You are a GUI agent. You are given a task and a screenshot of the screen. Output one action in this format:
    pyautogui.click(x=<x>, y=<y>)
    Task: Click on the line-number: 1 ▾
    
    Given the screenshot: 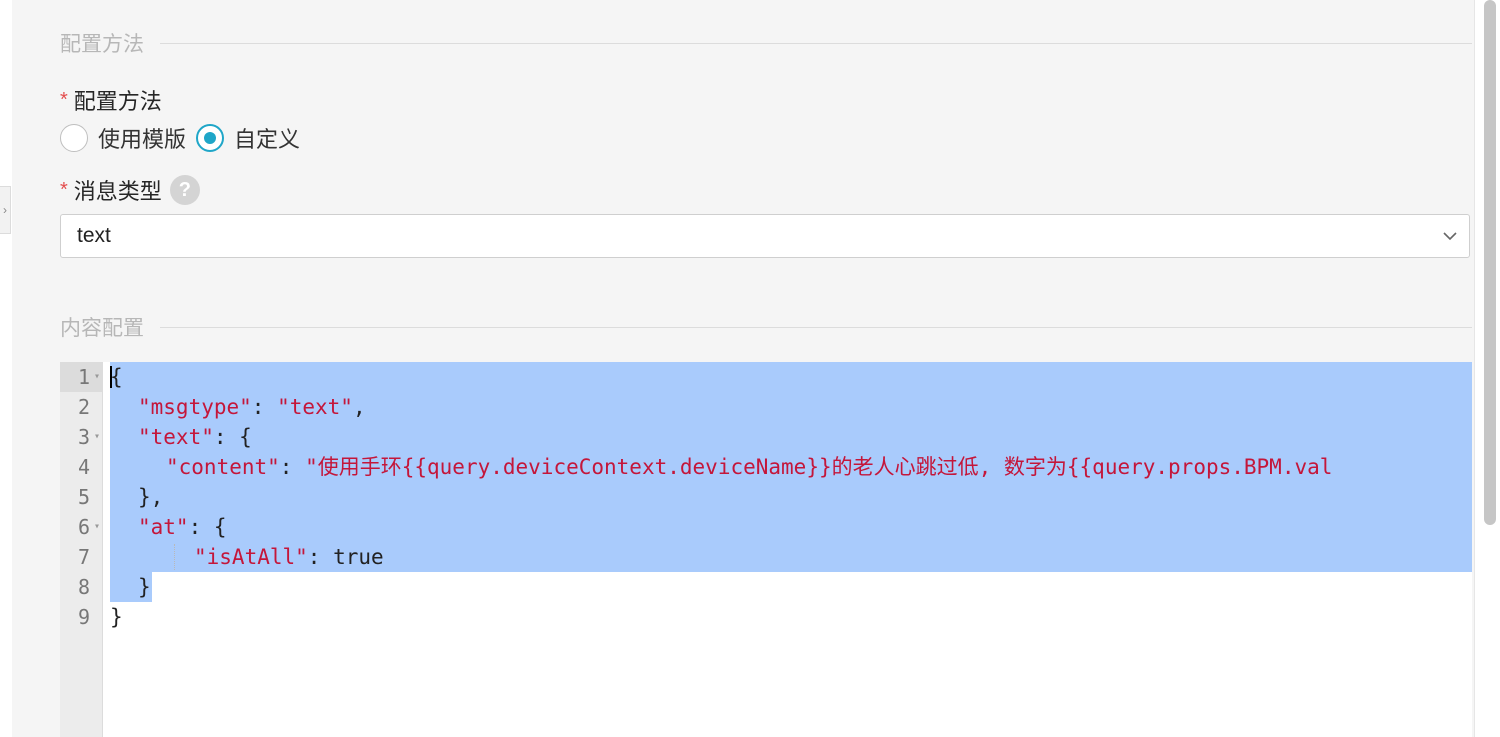 What is the action you would take?
    pyautogui.click(x=81, y=377)
    